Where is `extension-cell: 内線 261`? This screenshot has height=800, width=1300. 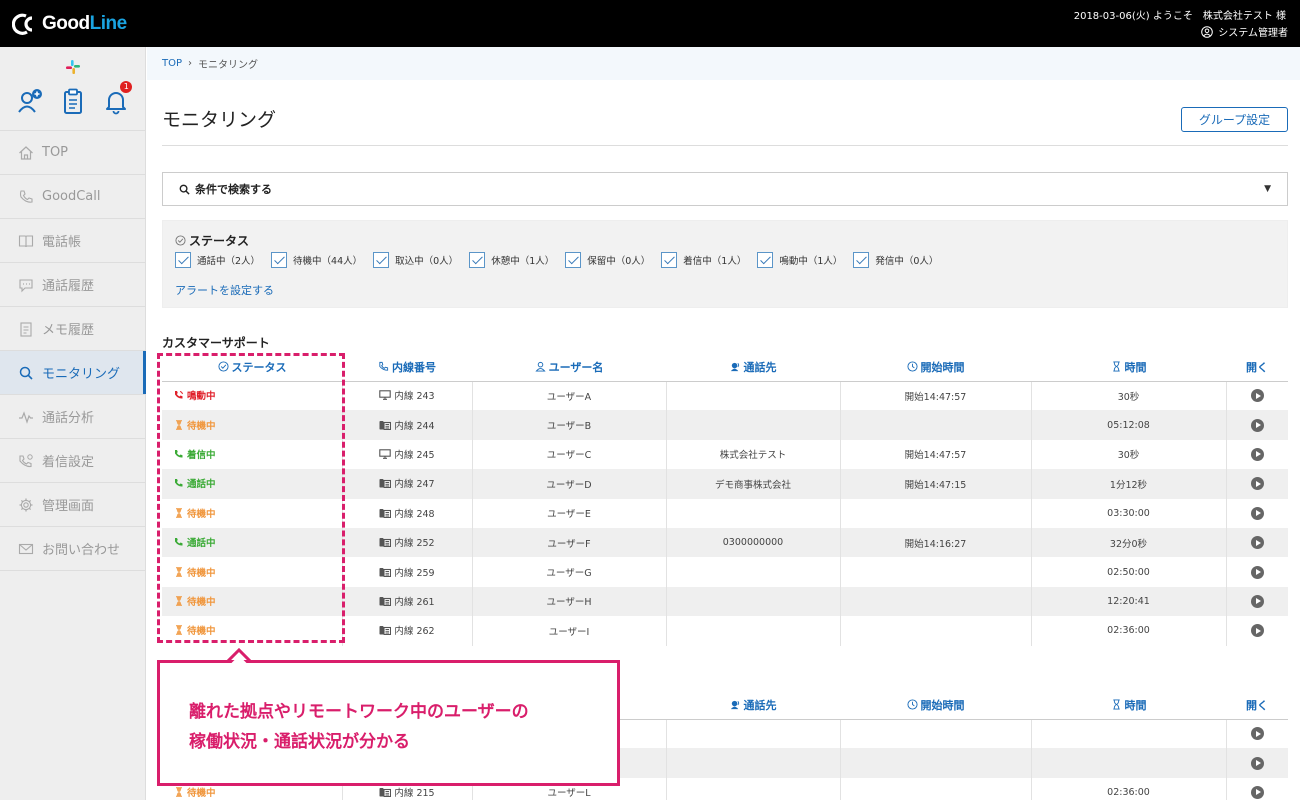
extension-cell: 内線 261 is located at coordinates (407, 601).